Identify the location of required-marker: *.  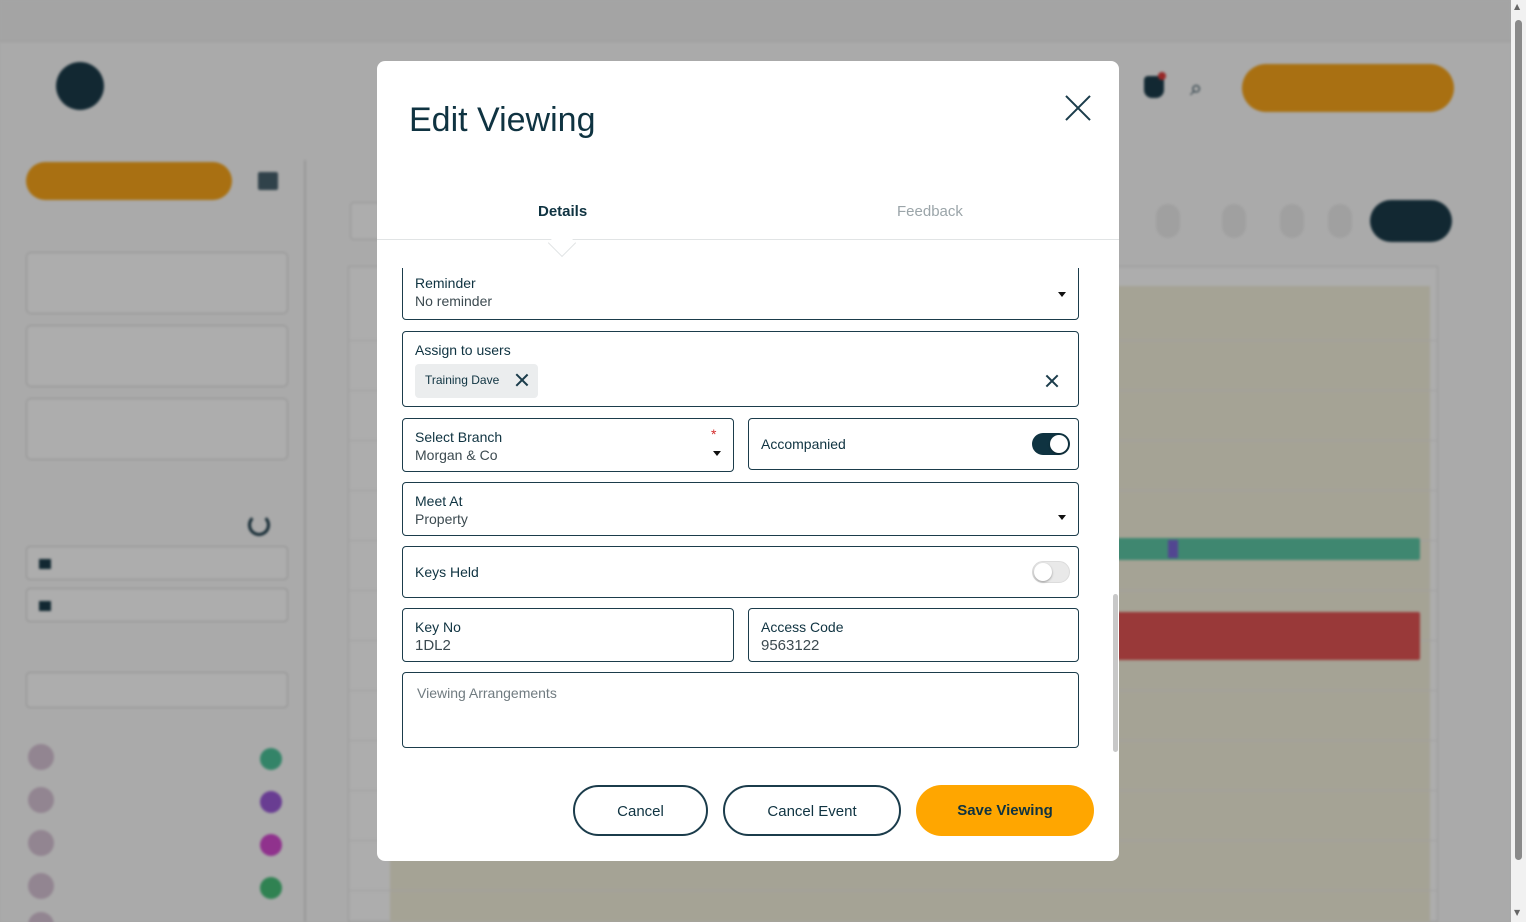
(714, 434).